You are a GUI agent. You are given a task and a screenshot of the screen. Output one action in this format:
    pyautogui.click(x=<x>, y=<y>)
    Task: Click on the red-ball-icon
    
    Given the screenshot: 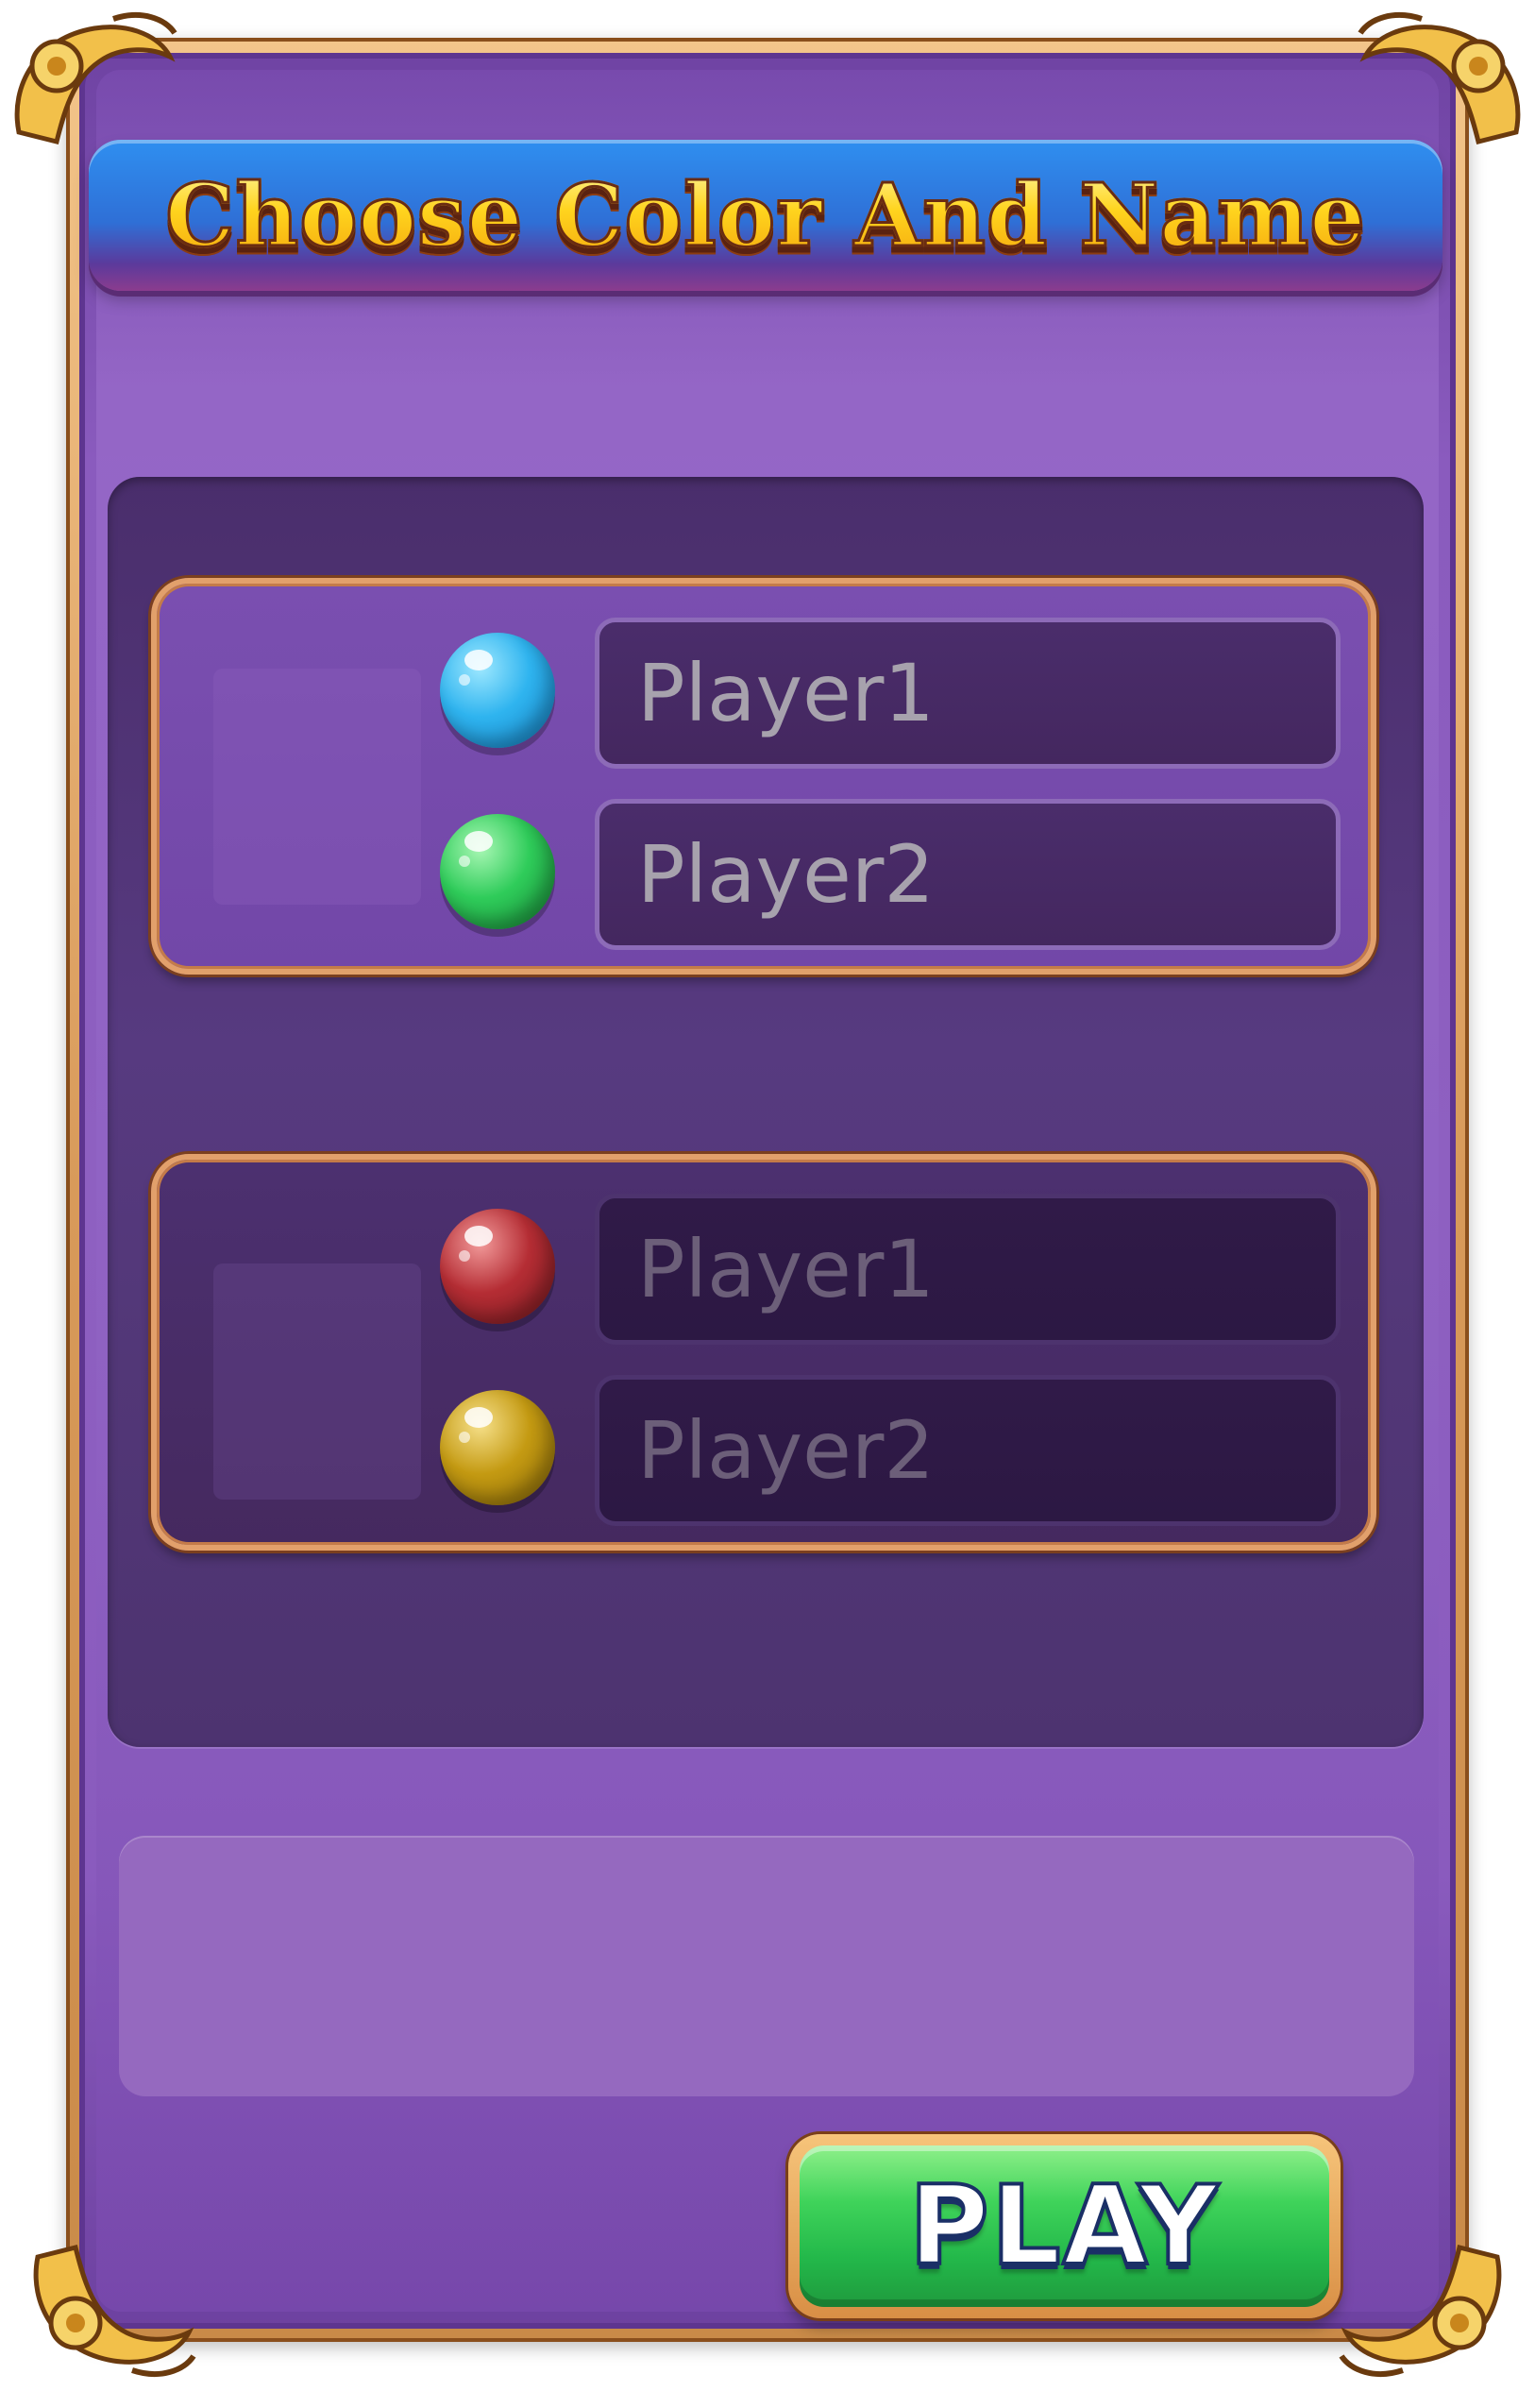 What is the action you would take?
    pyautogui.click(x=497, y=1266)
    